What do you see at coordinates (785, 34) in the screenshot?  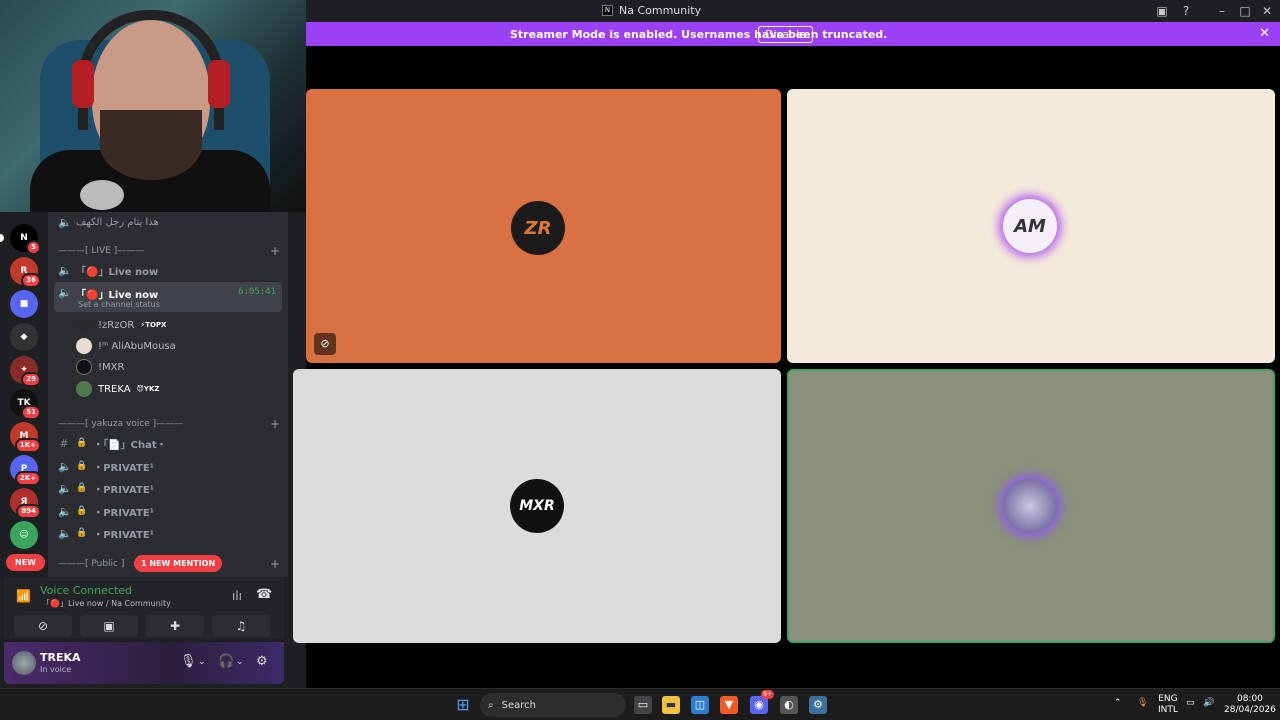 I see `disable-streamer-button: Disable` at bounding box center [785, 34].